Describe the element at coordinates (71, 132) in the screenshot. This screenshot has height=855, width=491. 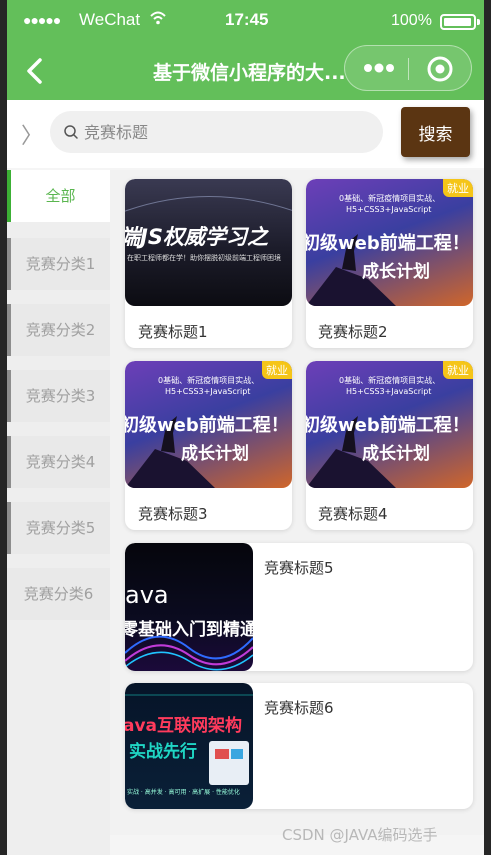
I see `search-icon` at that location.